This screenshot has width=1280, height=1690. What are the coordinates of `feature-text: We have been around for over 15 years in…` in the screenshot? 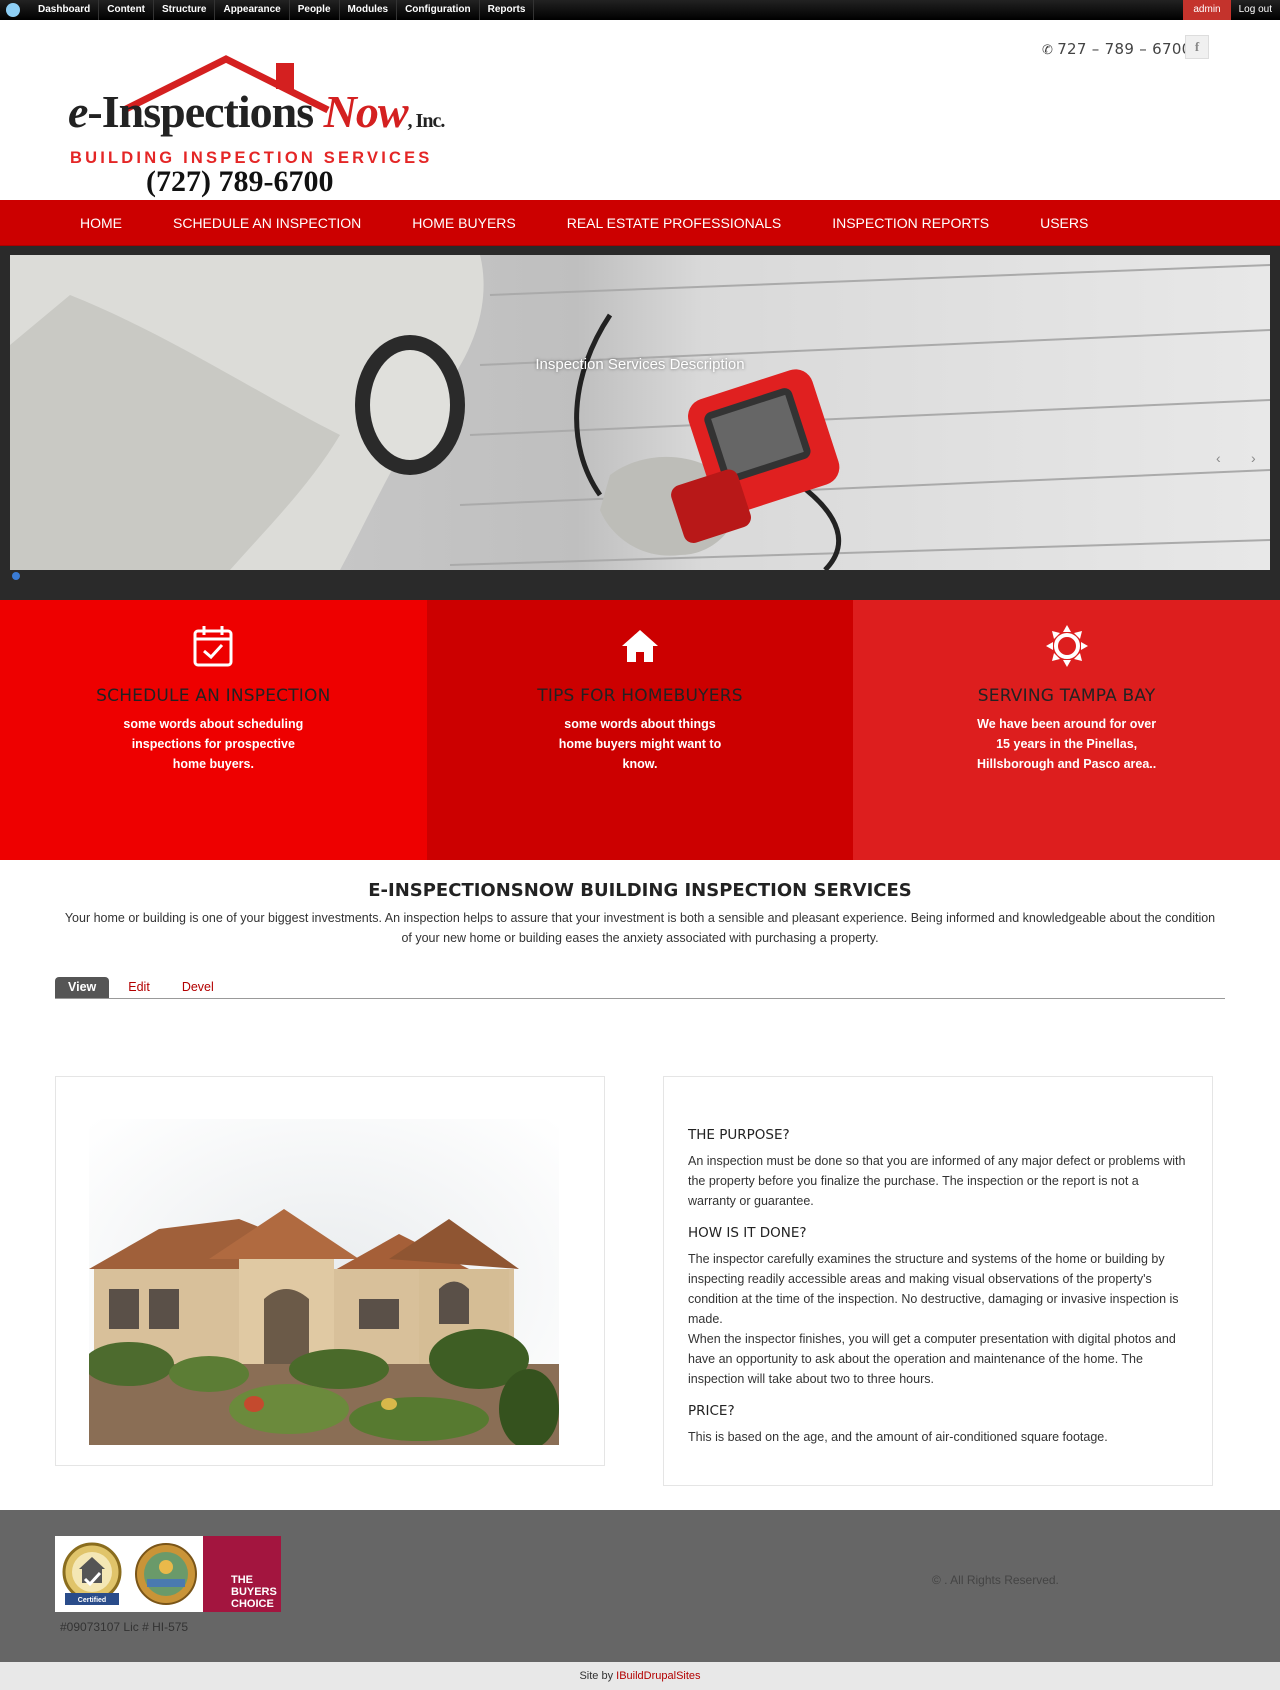 It's located at (1067, 744).